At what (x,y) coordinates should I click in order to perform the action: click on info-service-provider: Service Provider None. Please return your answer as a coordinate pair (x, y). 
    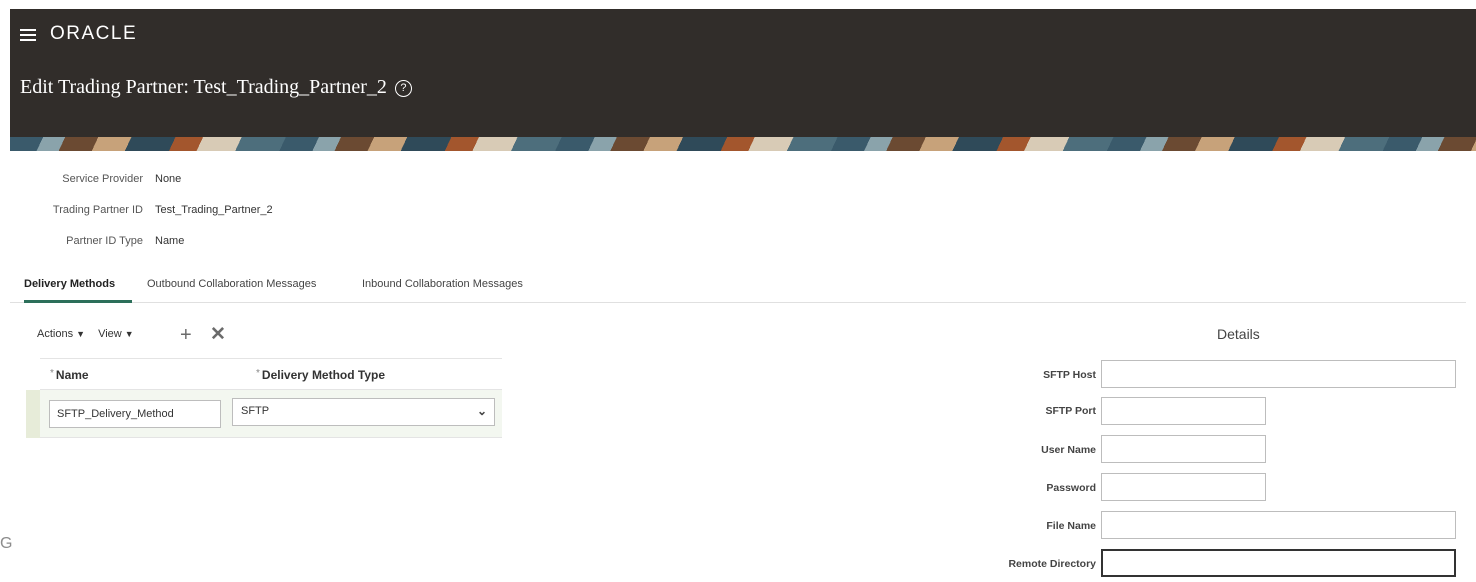
    Looking at the image, I should click on (95, 179).